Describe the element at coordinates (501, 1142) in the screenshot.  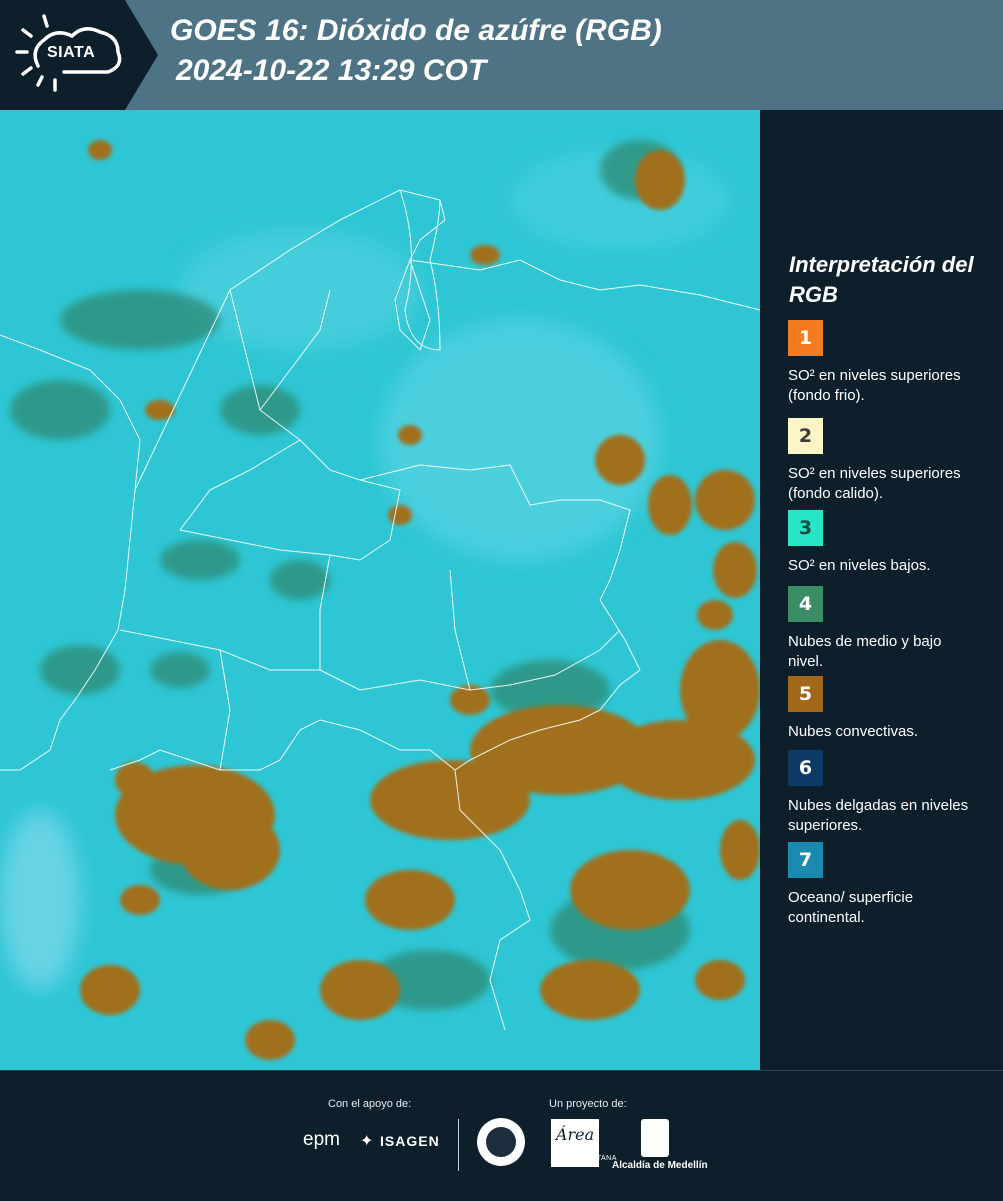
I see `medellin-seal-icon` at that location.